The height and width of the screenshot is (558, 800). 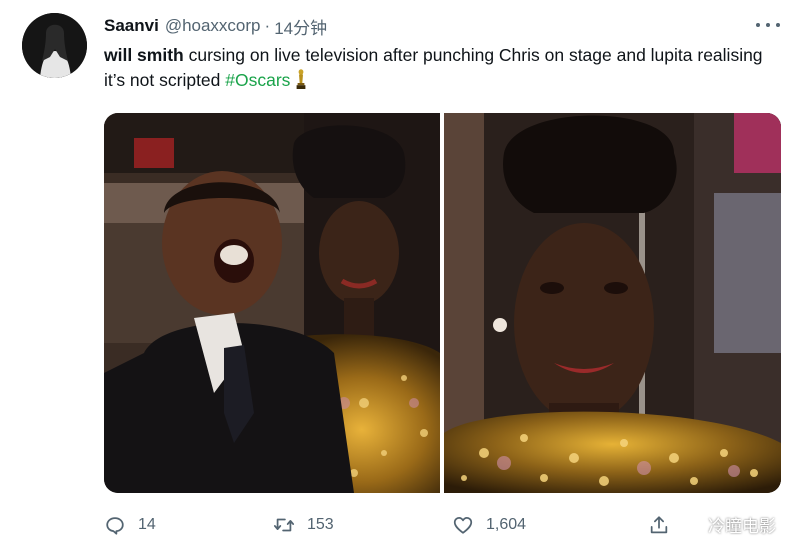 I want to click on author-handle: @hoaxxcorp, so click(x=213, y=26).